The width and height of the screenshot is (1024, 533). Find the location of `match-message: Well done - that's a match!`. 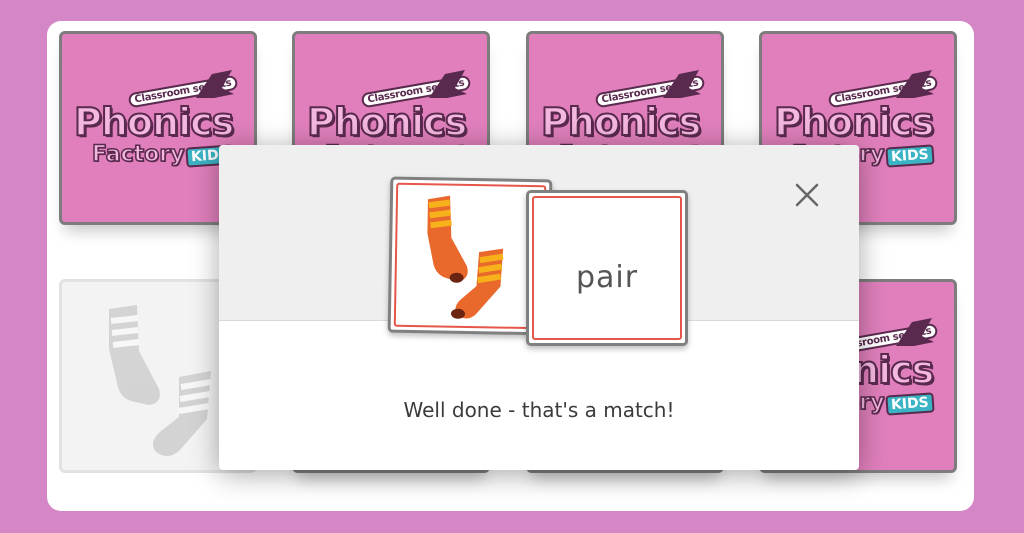

match-message: Well done - that's a match! is located at coordinates (539, 410).